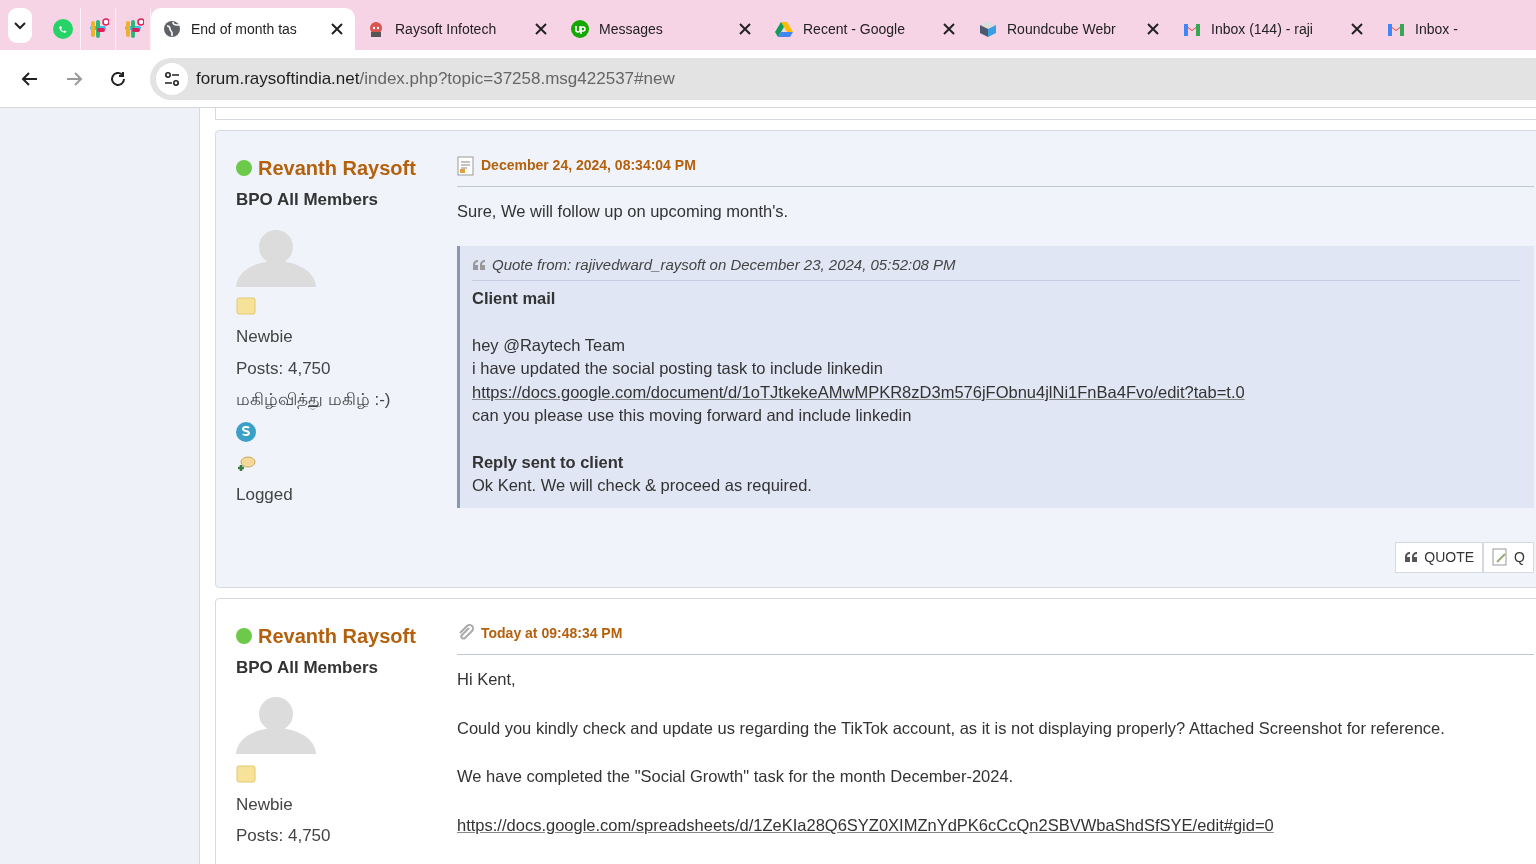 This screenshot has width=1536, height=864. I want to click on browser-tab: End of month tas, so click(253, 29).